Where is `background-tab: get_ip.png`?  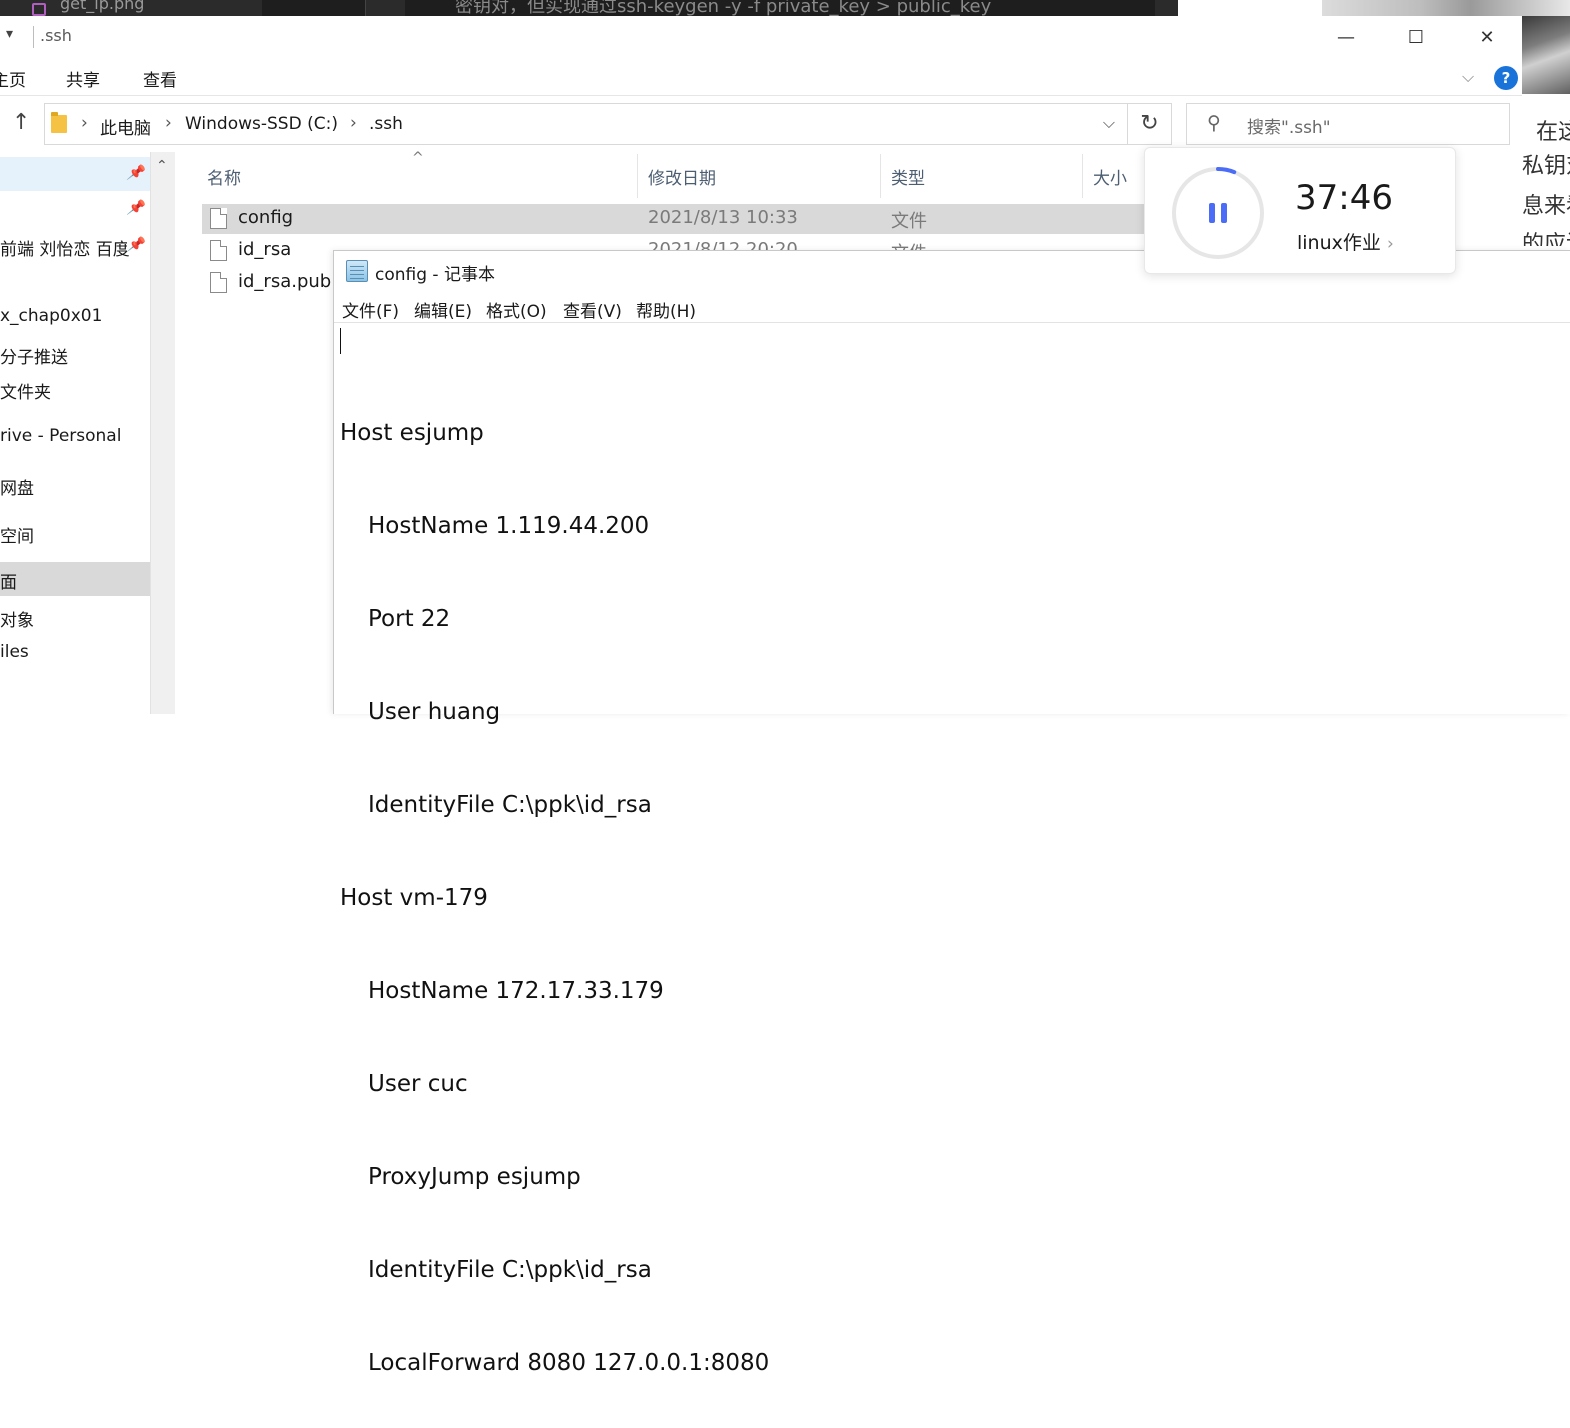 background-tab: get_ip.png is located at coordinates (131, 8).